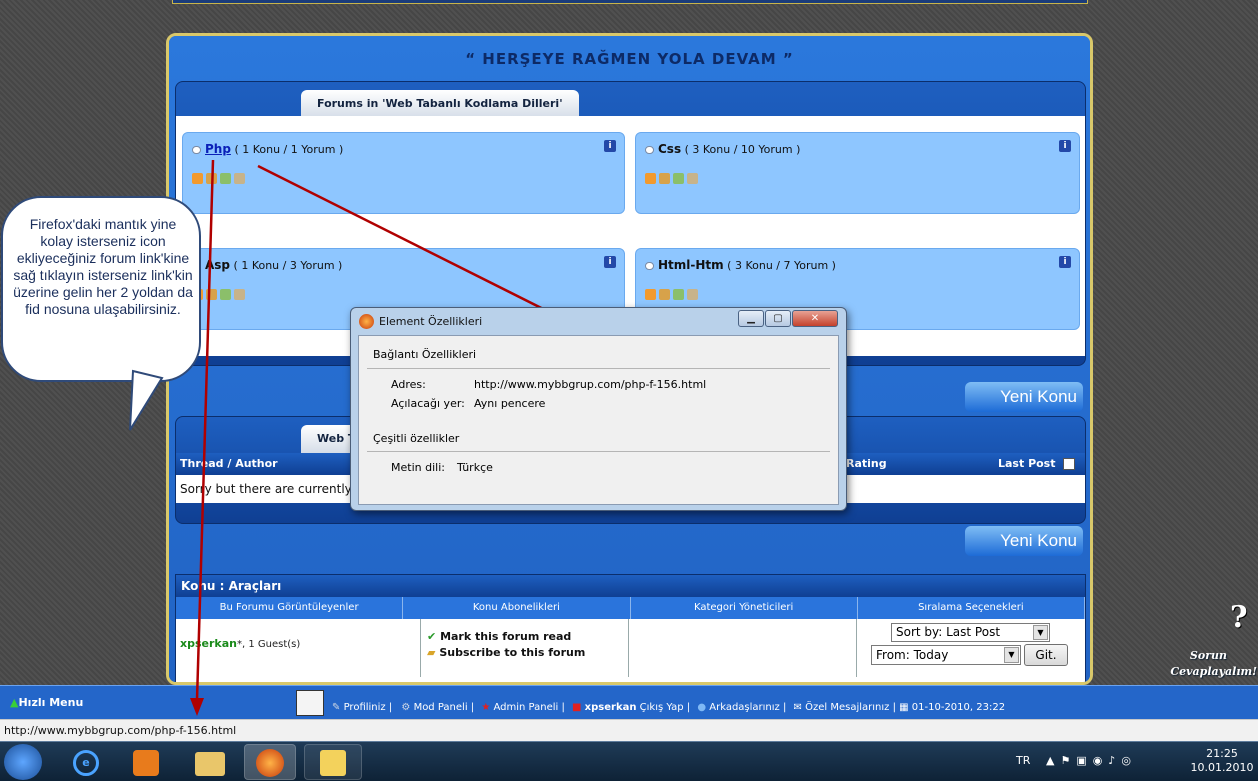  What do you see at coordinates (1069, 464) in the screenshot?
I see `select-all-checkbox` at bounding box center [1069, 464].